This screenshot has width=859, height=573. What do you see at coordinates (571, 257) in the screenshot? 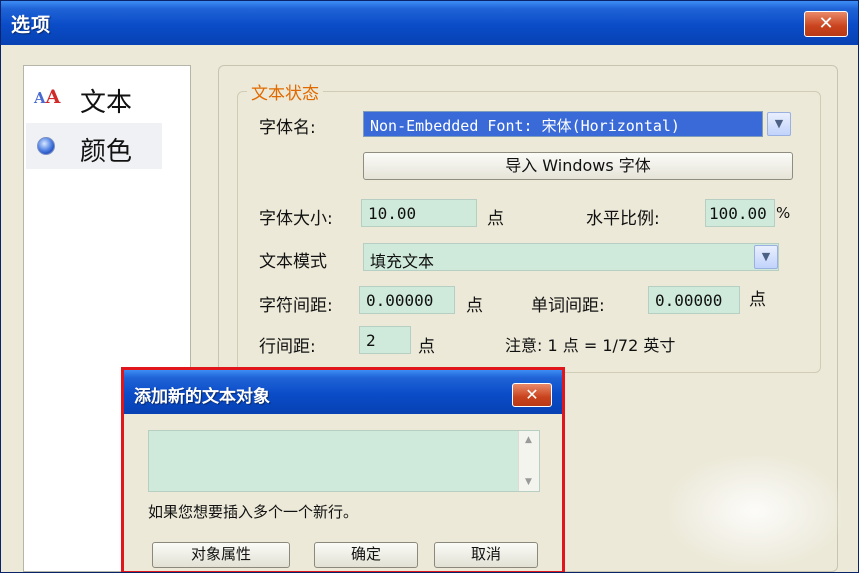
I see `text-mode-select: 填充文本` at bounding box center [571, 257].